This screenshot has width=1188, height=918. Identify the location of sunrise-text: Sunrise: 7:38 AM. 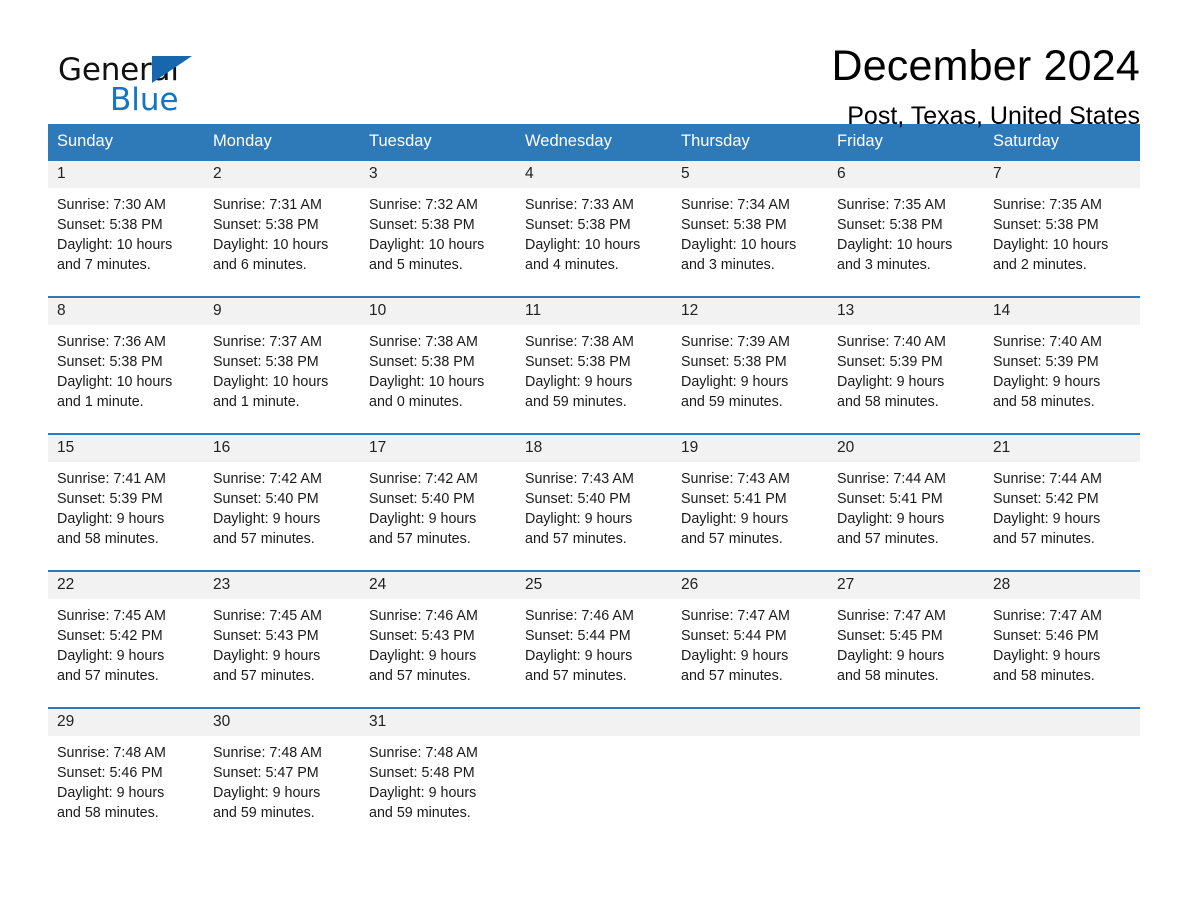
(423, 341).